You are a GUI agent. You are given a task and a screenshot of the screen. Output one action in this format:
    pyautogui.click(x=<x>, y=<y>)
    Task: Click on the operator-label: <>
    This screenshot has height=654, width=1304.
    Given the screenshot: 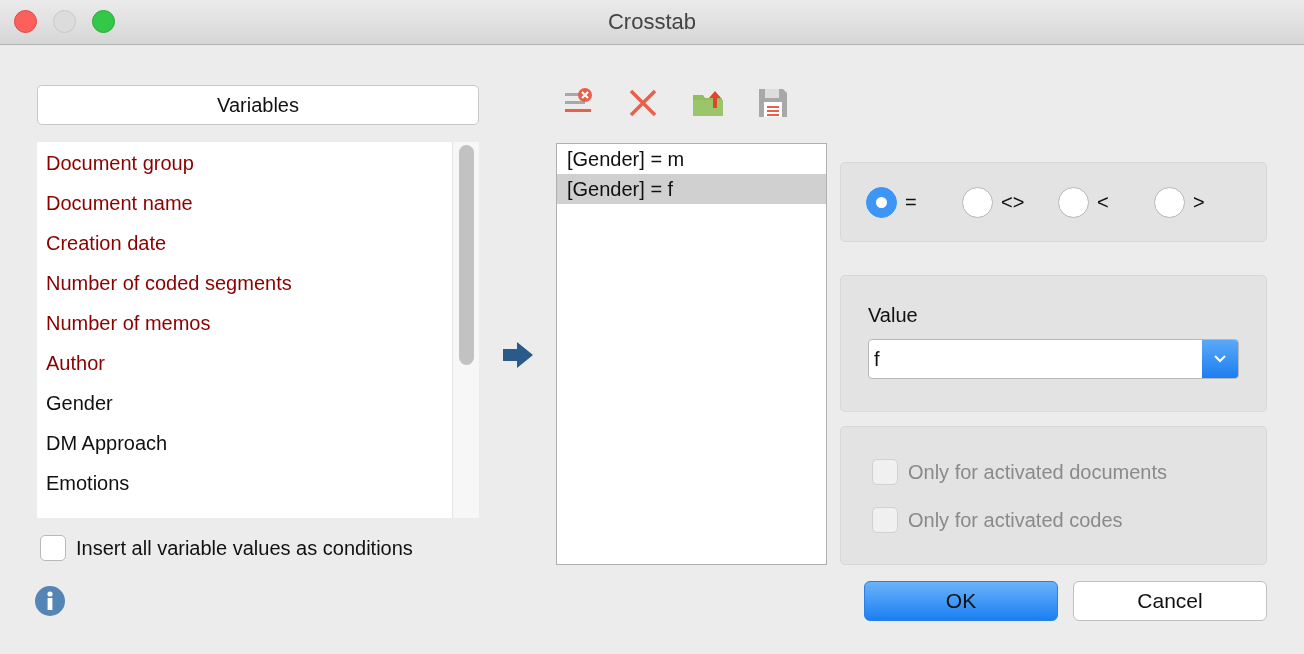 What is the action you would take?
    pyautogui.click(x=1013, y=202)
    